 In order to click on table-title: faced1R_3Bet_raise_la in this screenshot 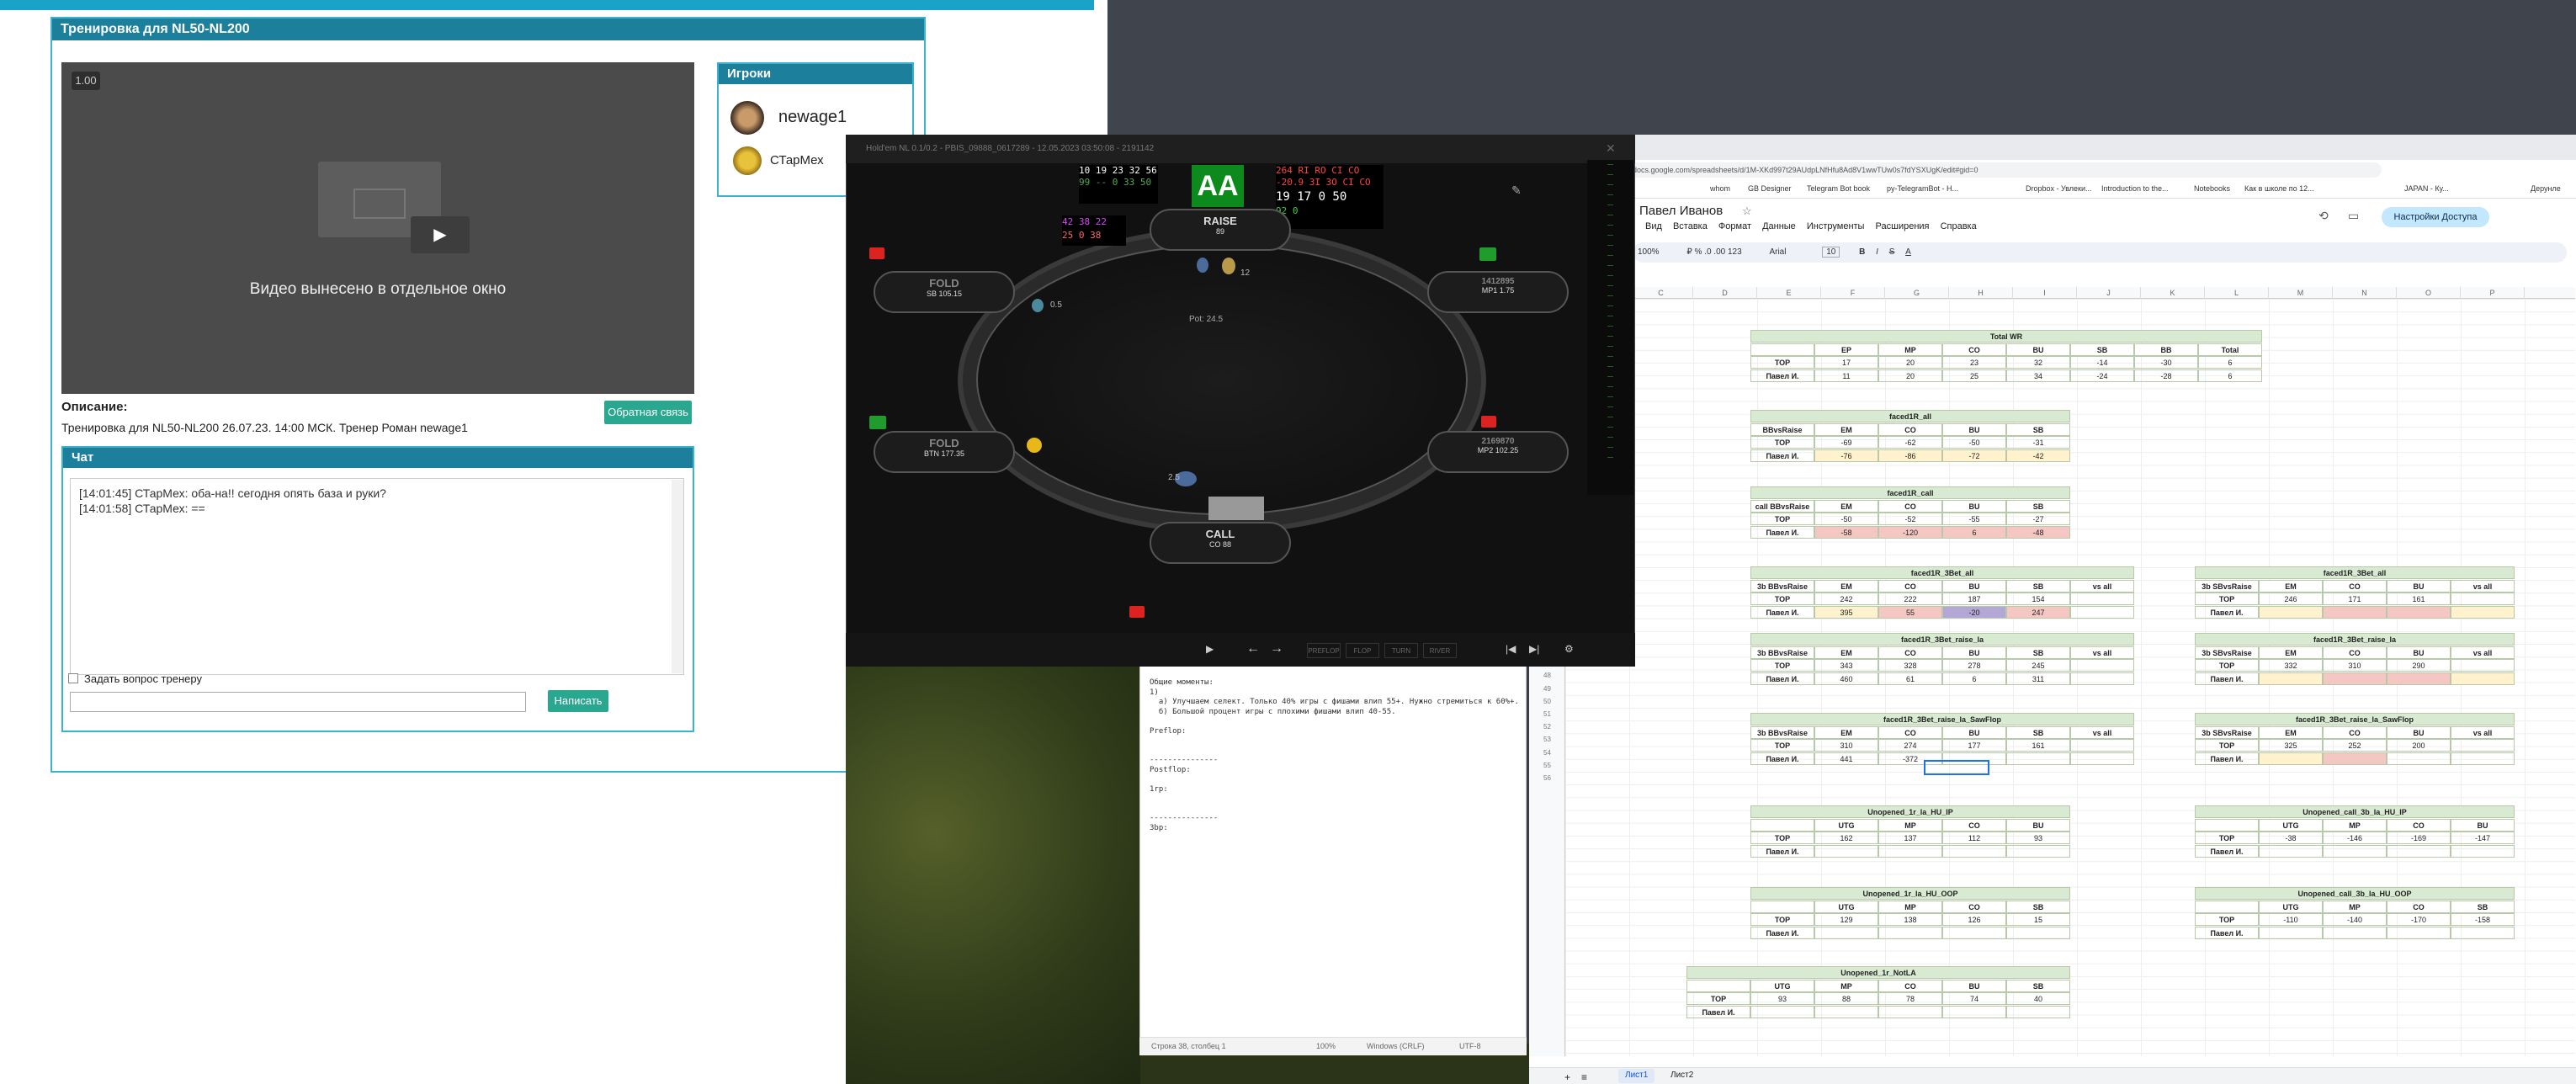, I will do `click(2355, 639)`.